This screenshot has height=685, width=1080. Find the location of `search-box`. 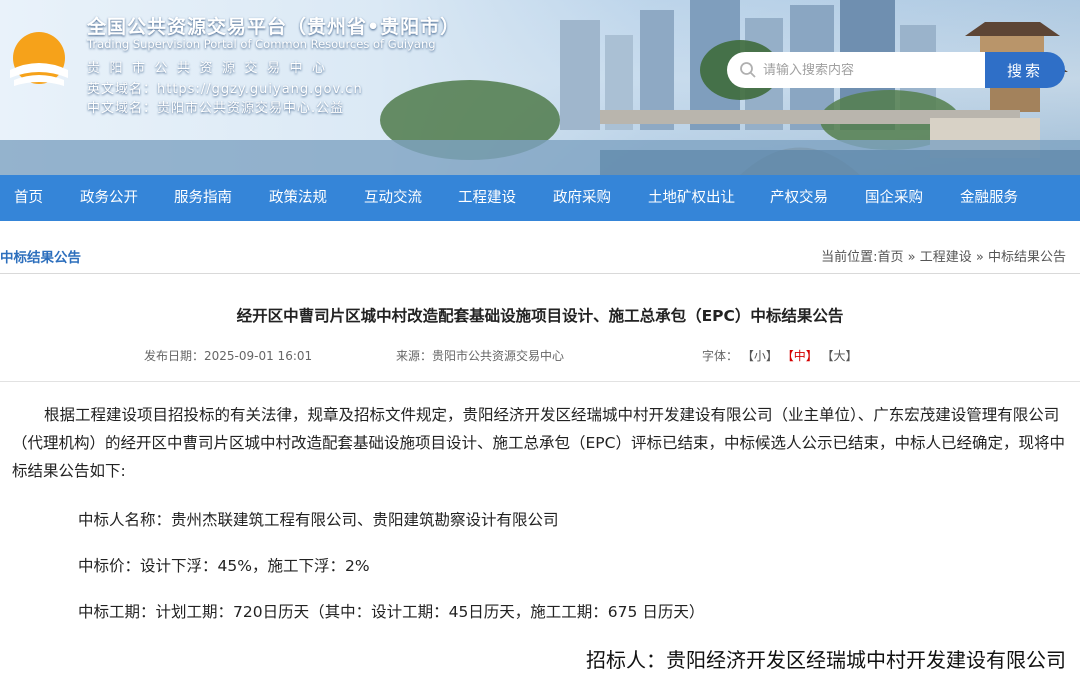

search-box is located at coordinates (856, 70).